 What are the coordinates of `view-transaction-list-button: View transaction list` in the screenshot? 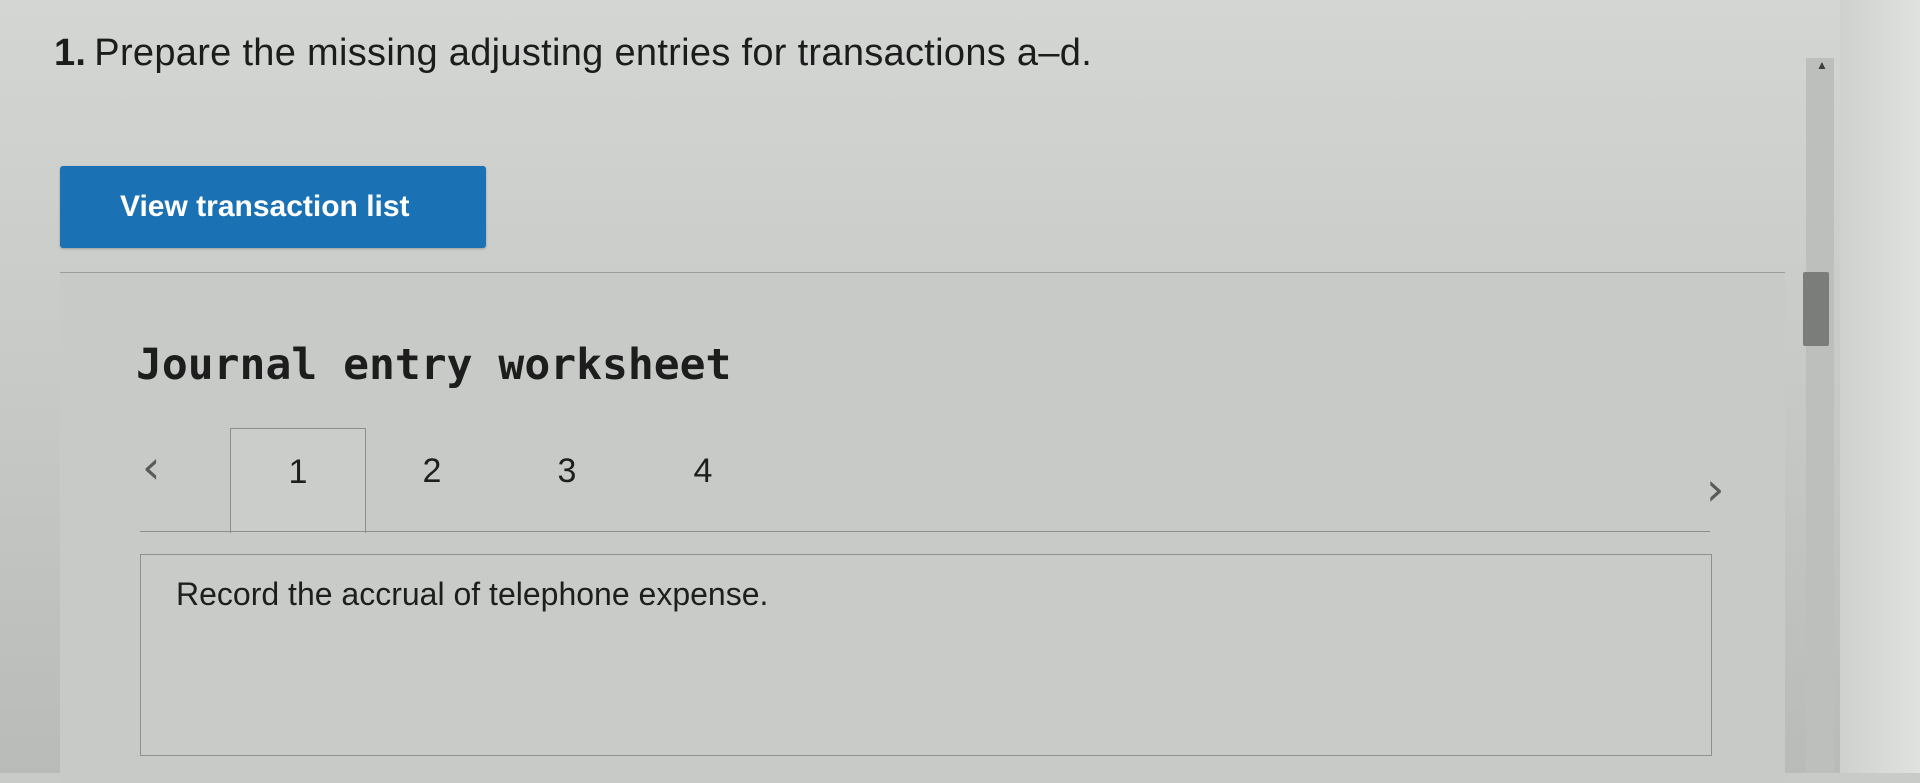 It's located at (273, 207).